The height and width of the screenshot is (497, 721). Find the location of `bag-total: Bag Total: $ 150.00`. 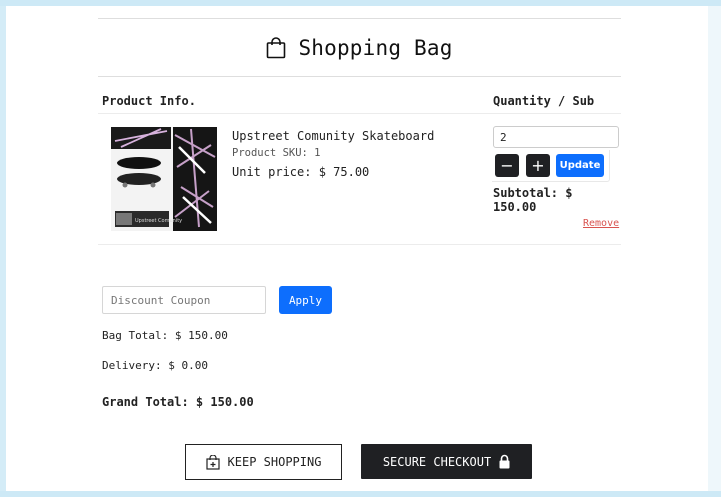

bag-total: Bag Total: $ 150.00 is located at coordinates (165, 335).